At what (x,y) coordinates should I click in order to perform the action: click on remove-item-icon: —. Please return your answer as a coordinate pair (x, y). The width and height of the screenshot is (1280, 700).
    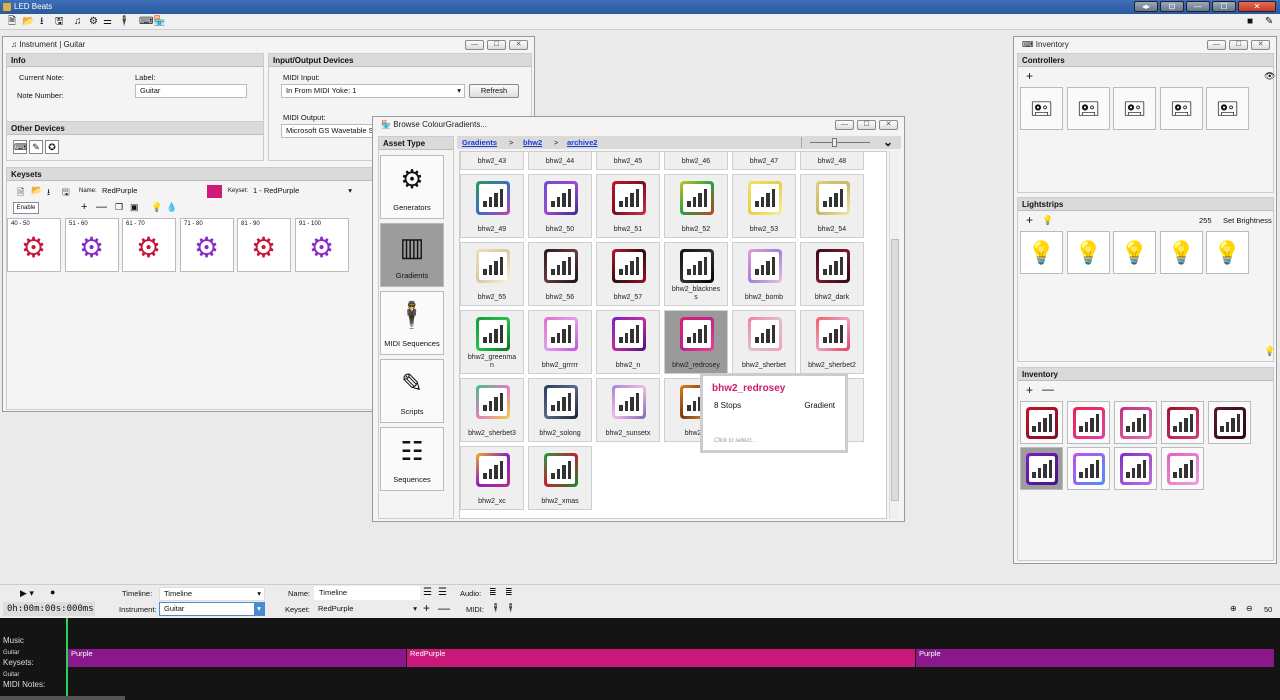
    Looking at the image, I should click on (1048, 389).